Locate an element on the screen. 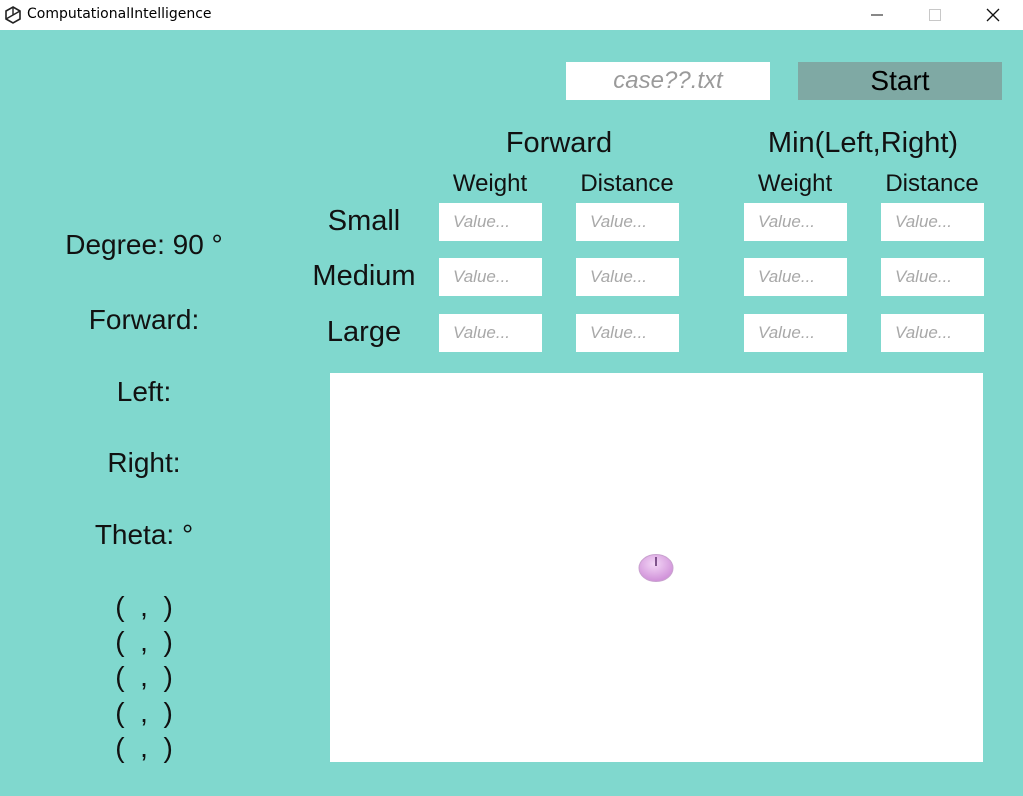 The height and width of the screenshot is (796, 1023). maximize-icon is located at coordinates (935, 15).